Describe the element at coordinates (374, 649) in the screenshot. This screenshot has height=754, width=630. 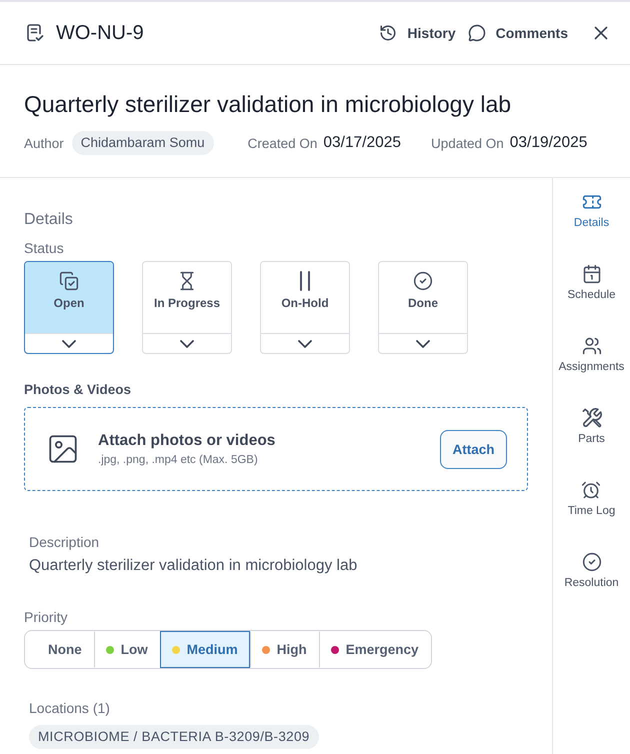
I see `priority-option: Emergency` at that location.